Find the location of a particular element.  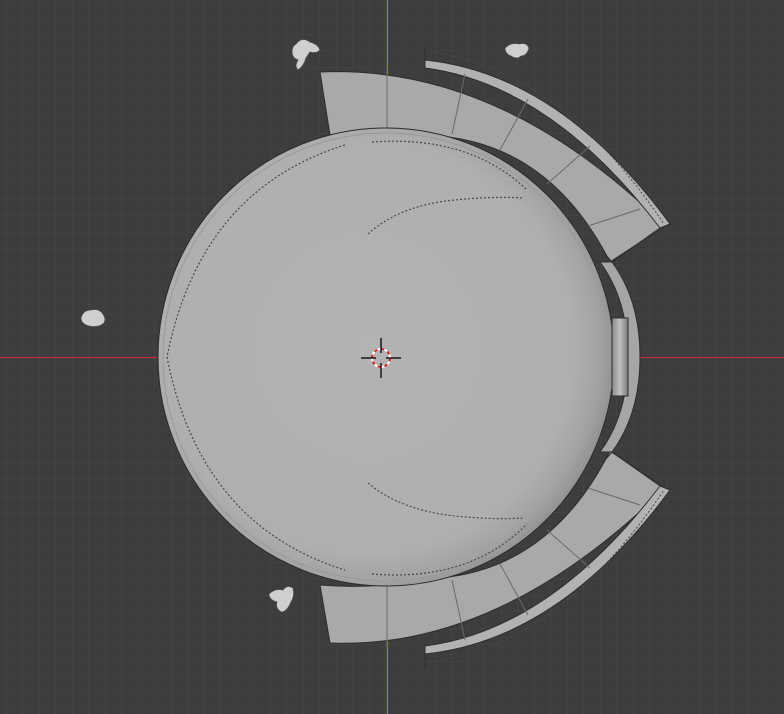

person-figure-icon is located at coordinates (93, 318).